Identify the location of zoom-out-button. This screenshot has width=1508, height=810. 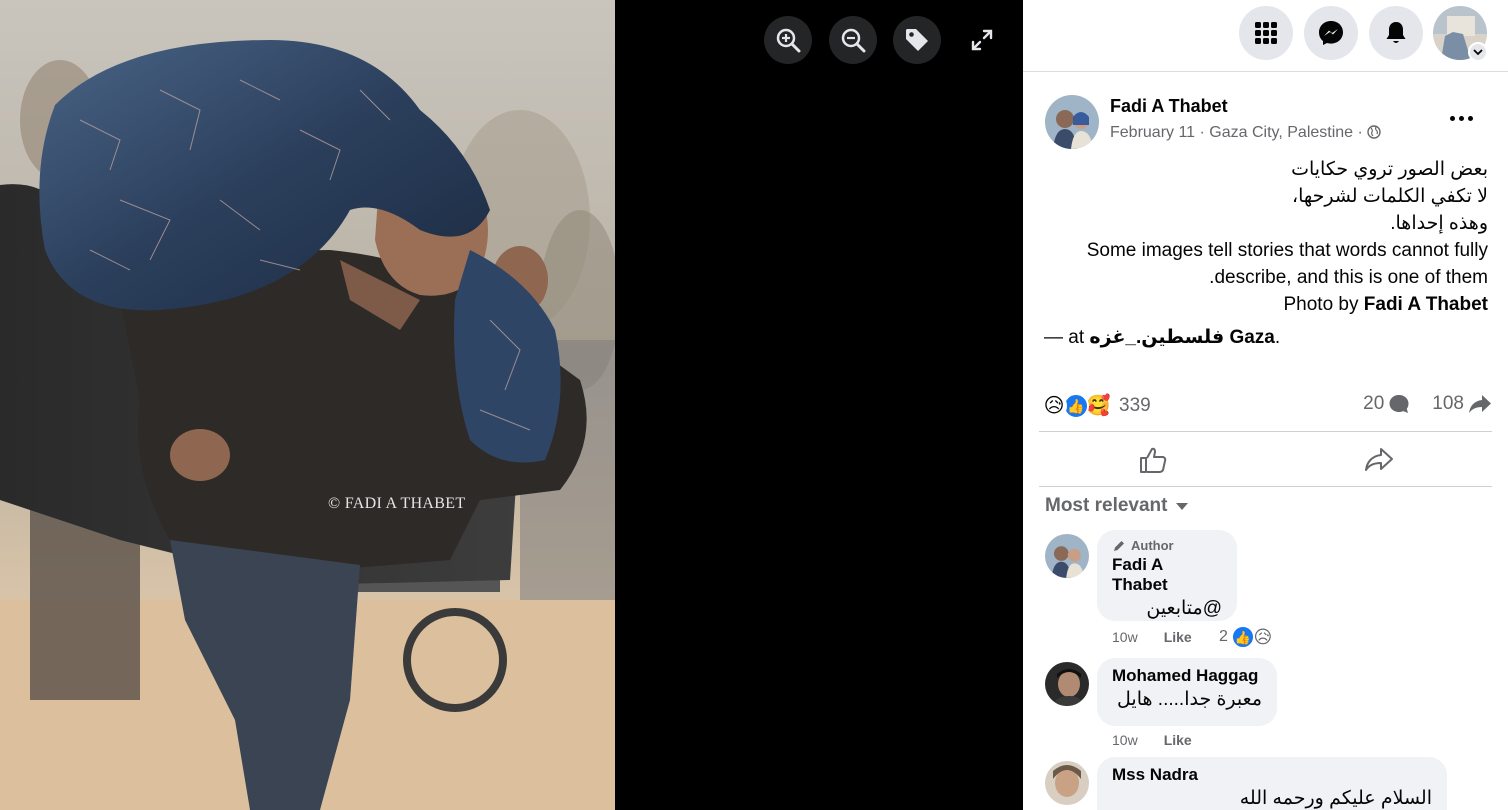
(853, 40).